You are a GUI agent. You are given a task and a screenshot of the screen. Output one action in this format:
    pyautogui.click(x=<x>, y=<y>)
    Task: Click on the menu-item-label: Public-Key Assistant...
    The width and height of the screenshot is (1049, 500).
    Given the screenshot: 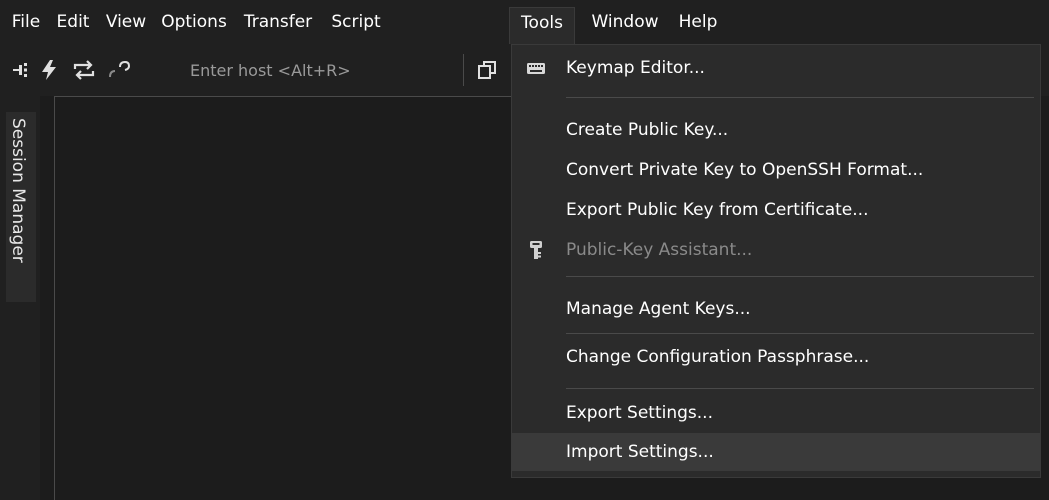 What is the action you would take?
    pyautogui.click(x=659, y=250)
    